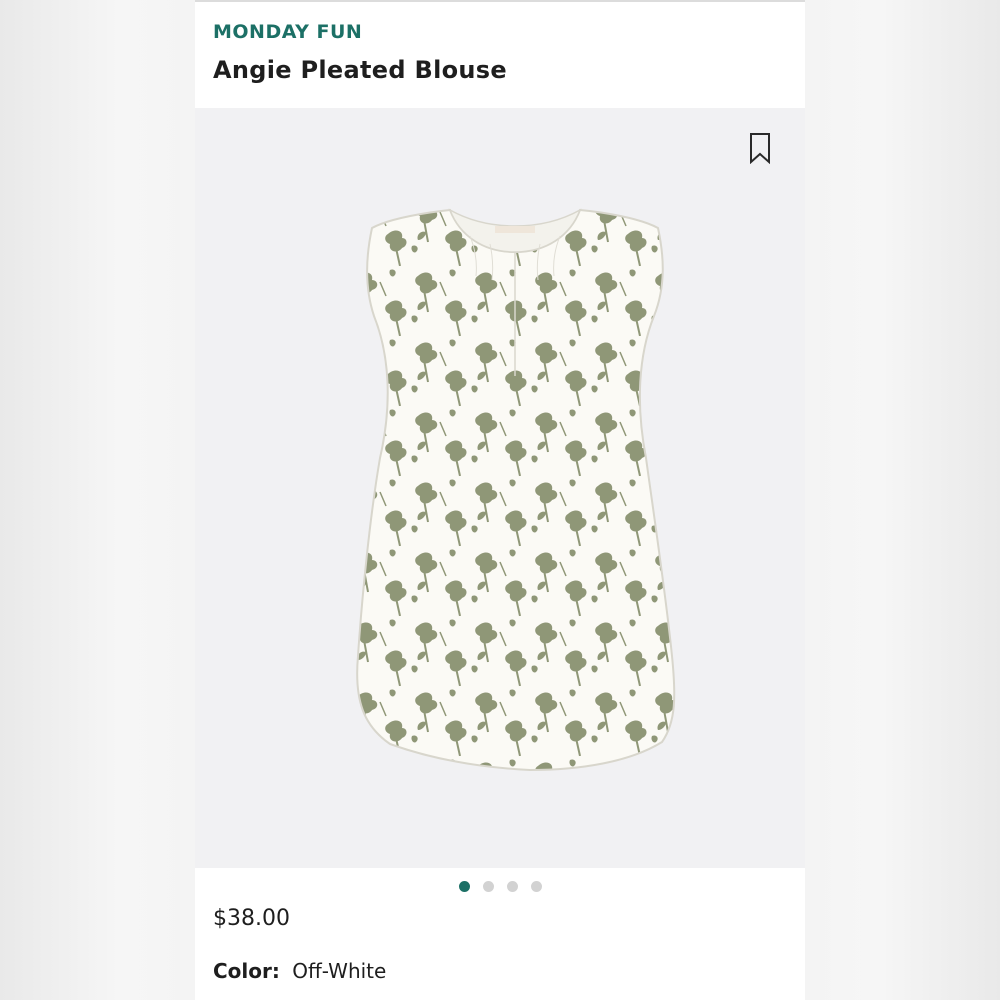 The width and height of the screenshot is (1000, 1000). Describe the element at coordinates (360, 70) in the screenshot. I see `product-title: Angie Pleated Blouse` at that location.